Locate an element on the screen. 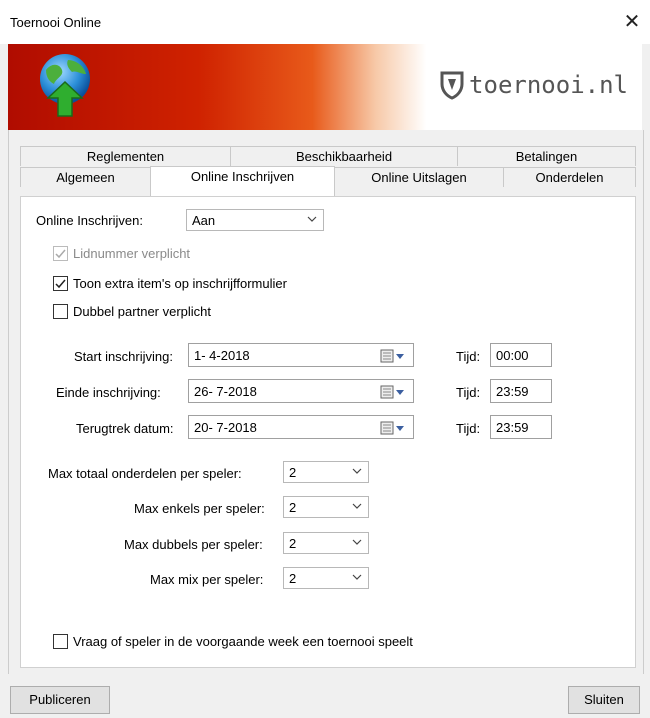 This screenshot has width=650, height=718. max-mix-select: 2 is located at coordinates (326, 578).